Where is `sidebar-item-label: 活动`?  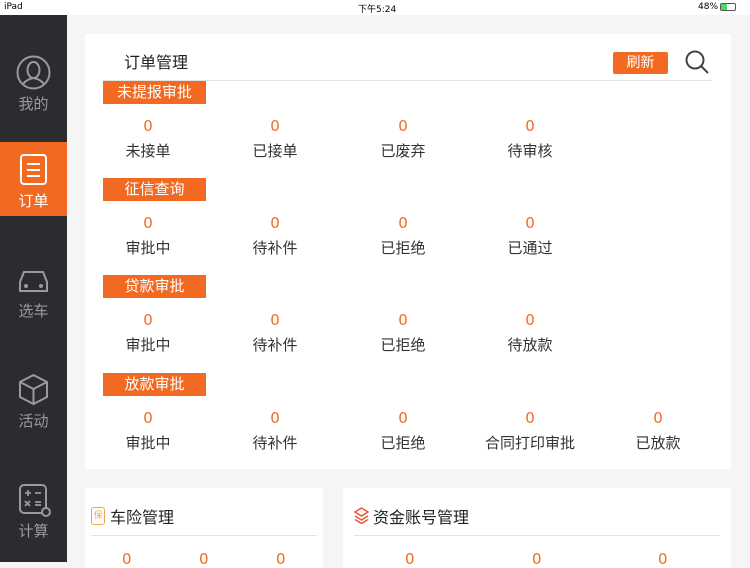
sidebar-item-label: 活动 is located at coordinates (33, 421).